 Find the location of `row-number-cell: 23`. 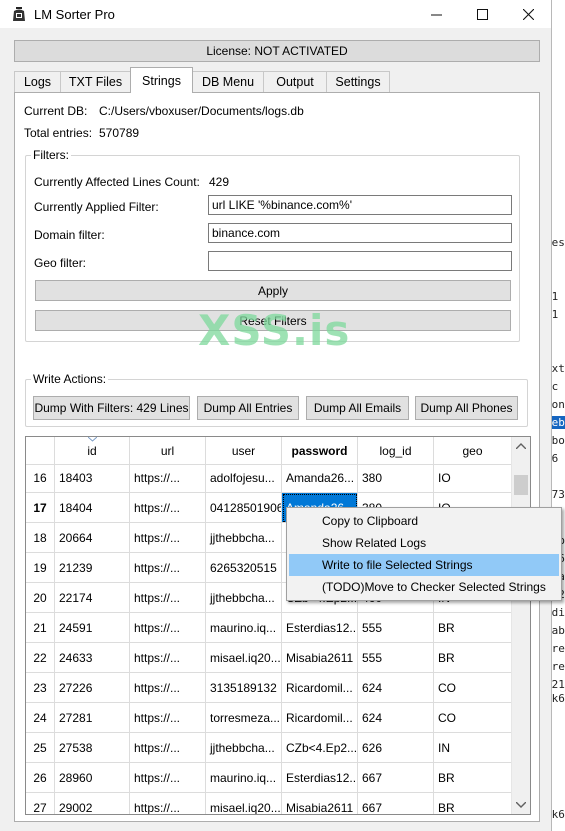

row-number-cell: 23 is located at coordinates (40, 688).